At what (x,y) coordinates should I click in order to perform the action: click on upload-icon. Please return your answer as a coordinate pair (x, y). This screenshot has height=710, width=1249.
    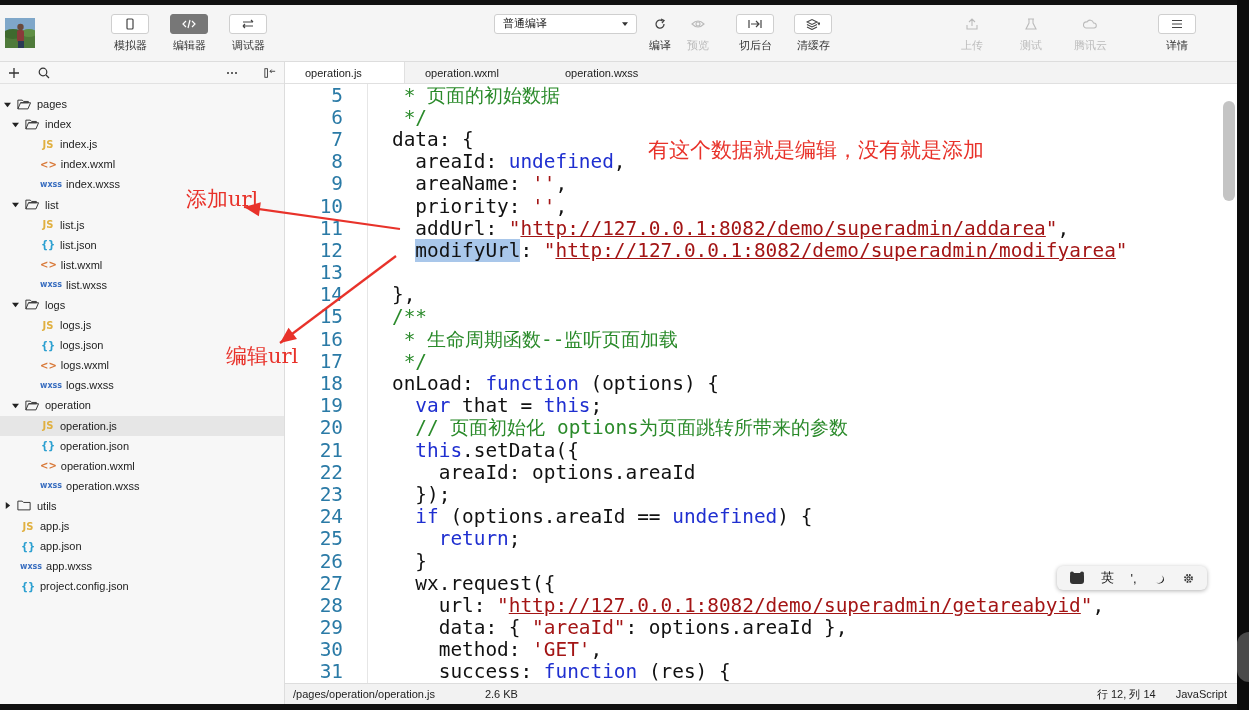
    Looking at the image, I should click on (972, 23).